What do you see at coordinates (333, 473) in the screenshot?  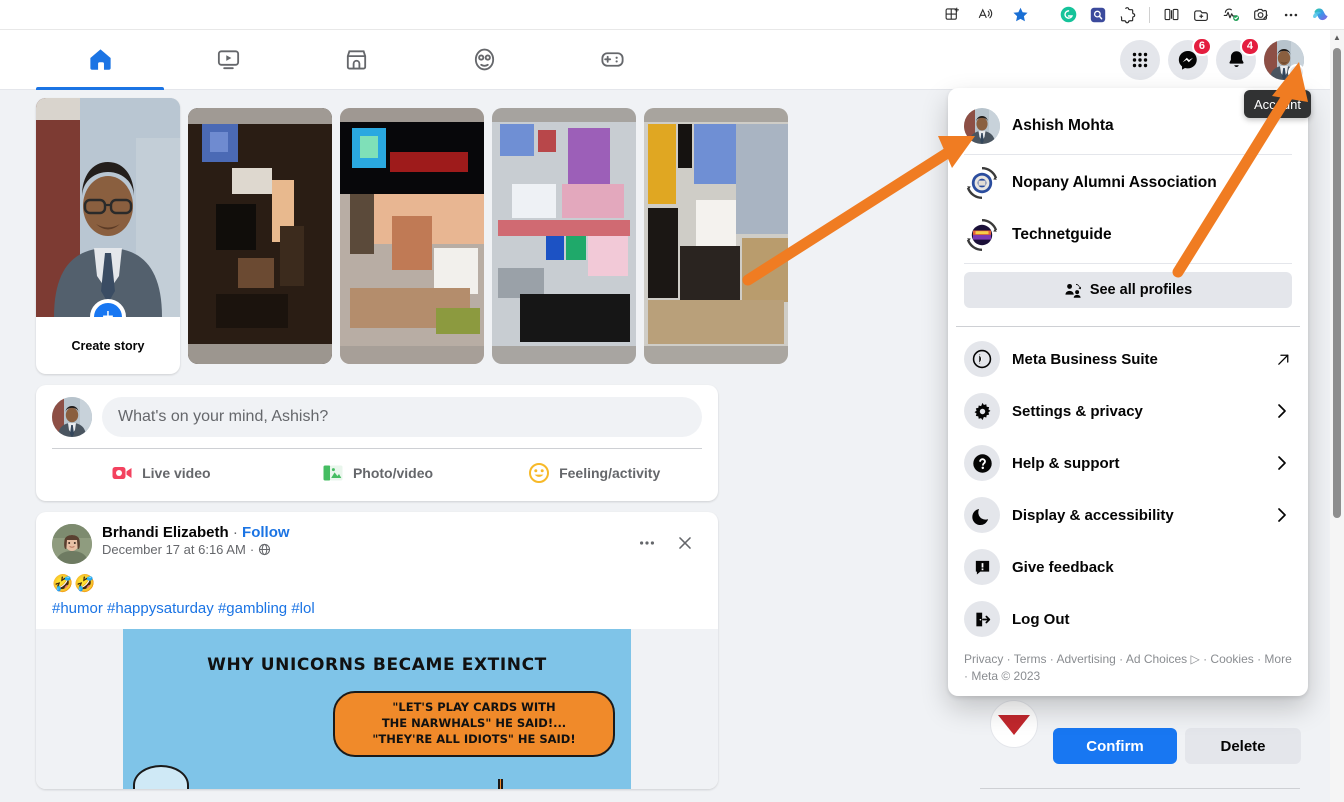 I see `photo-icon` at bounding box center [333, 473].